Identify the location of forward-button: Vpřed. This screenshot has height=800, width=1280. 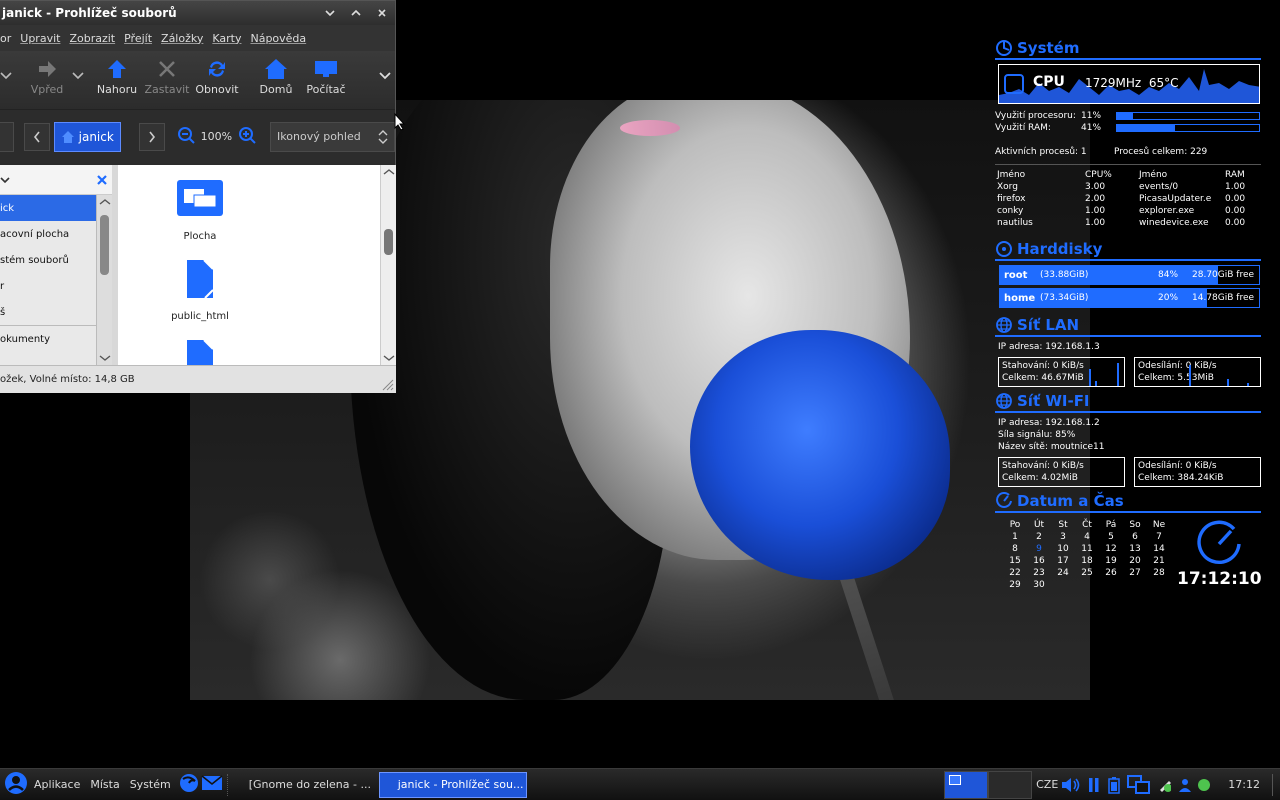
(47, 75).